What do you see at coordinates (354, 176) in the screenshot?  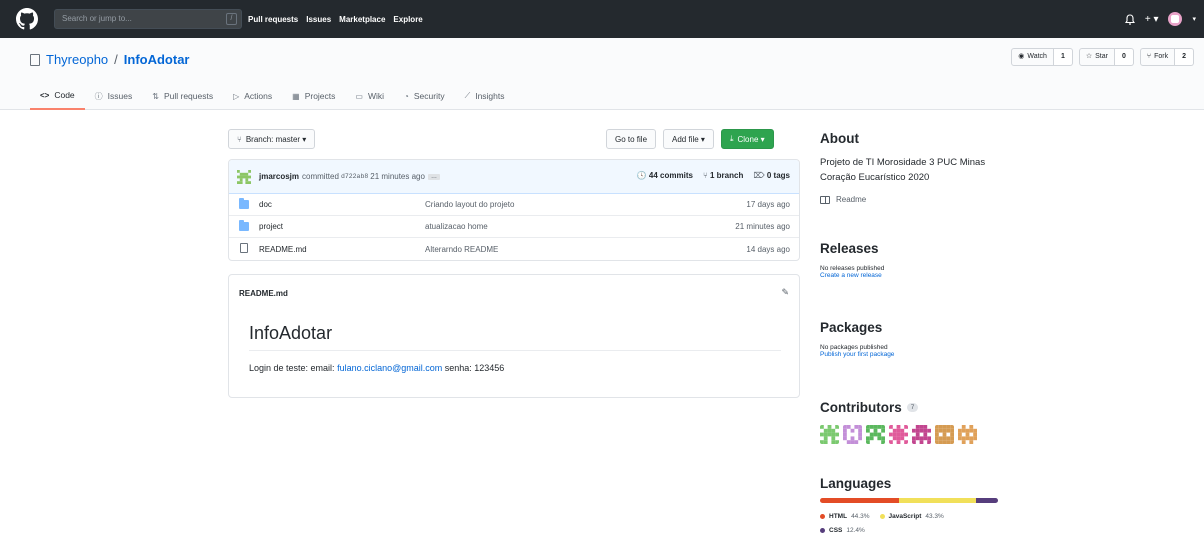 I see `commit-sha: d722ab8` at bounding box center [354, 176].